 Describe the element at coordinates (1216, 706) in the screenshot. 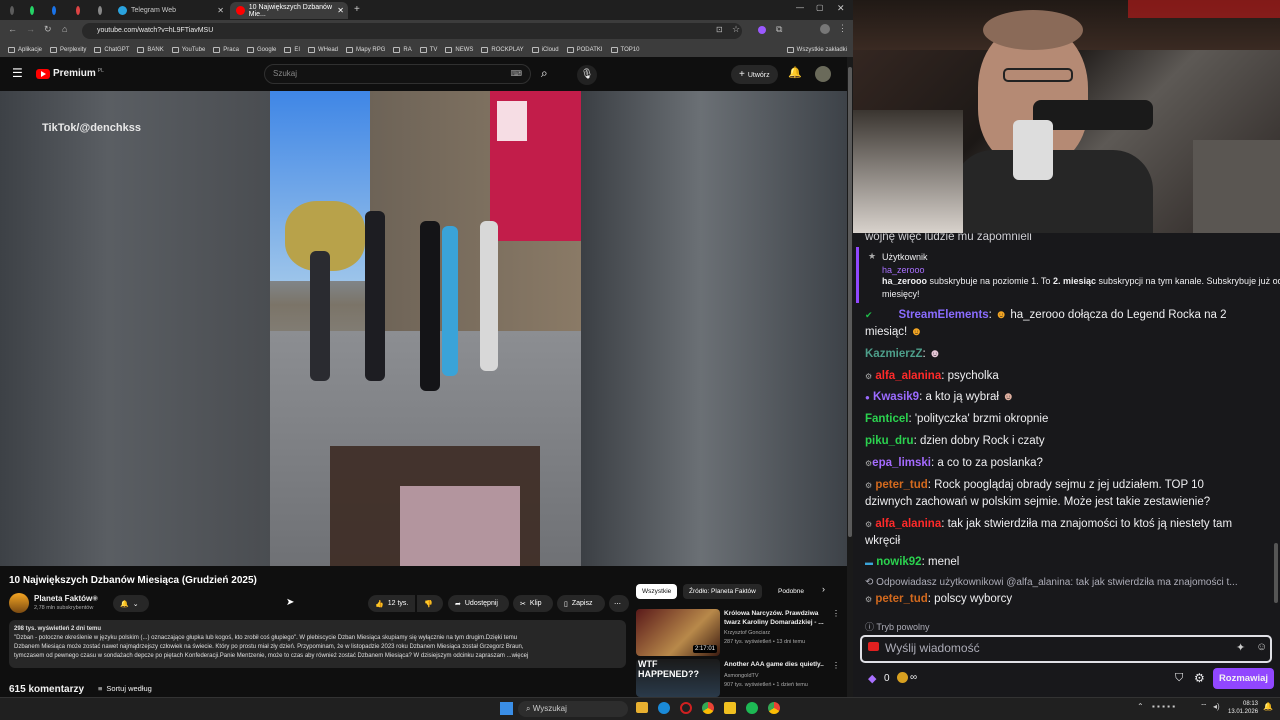

I see `volume-icon: ◂)` at that location.